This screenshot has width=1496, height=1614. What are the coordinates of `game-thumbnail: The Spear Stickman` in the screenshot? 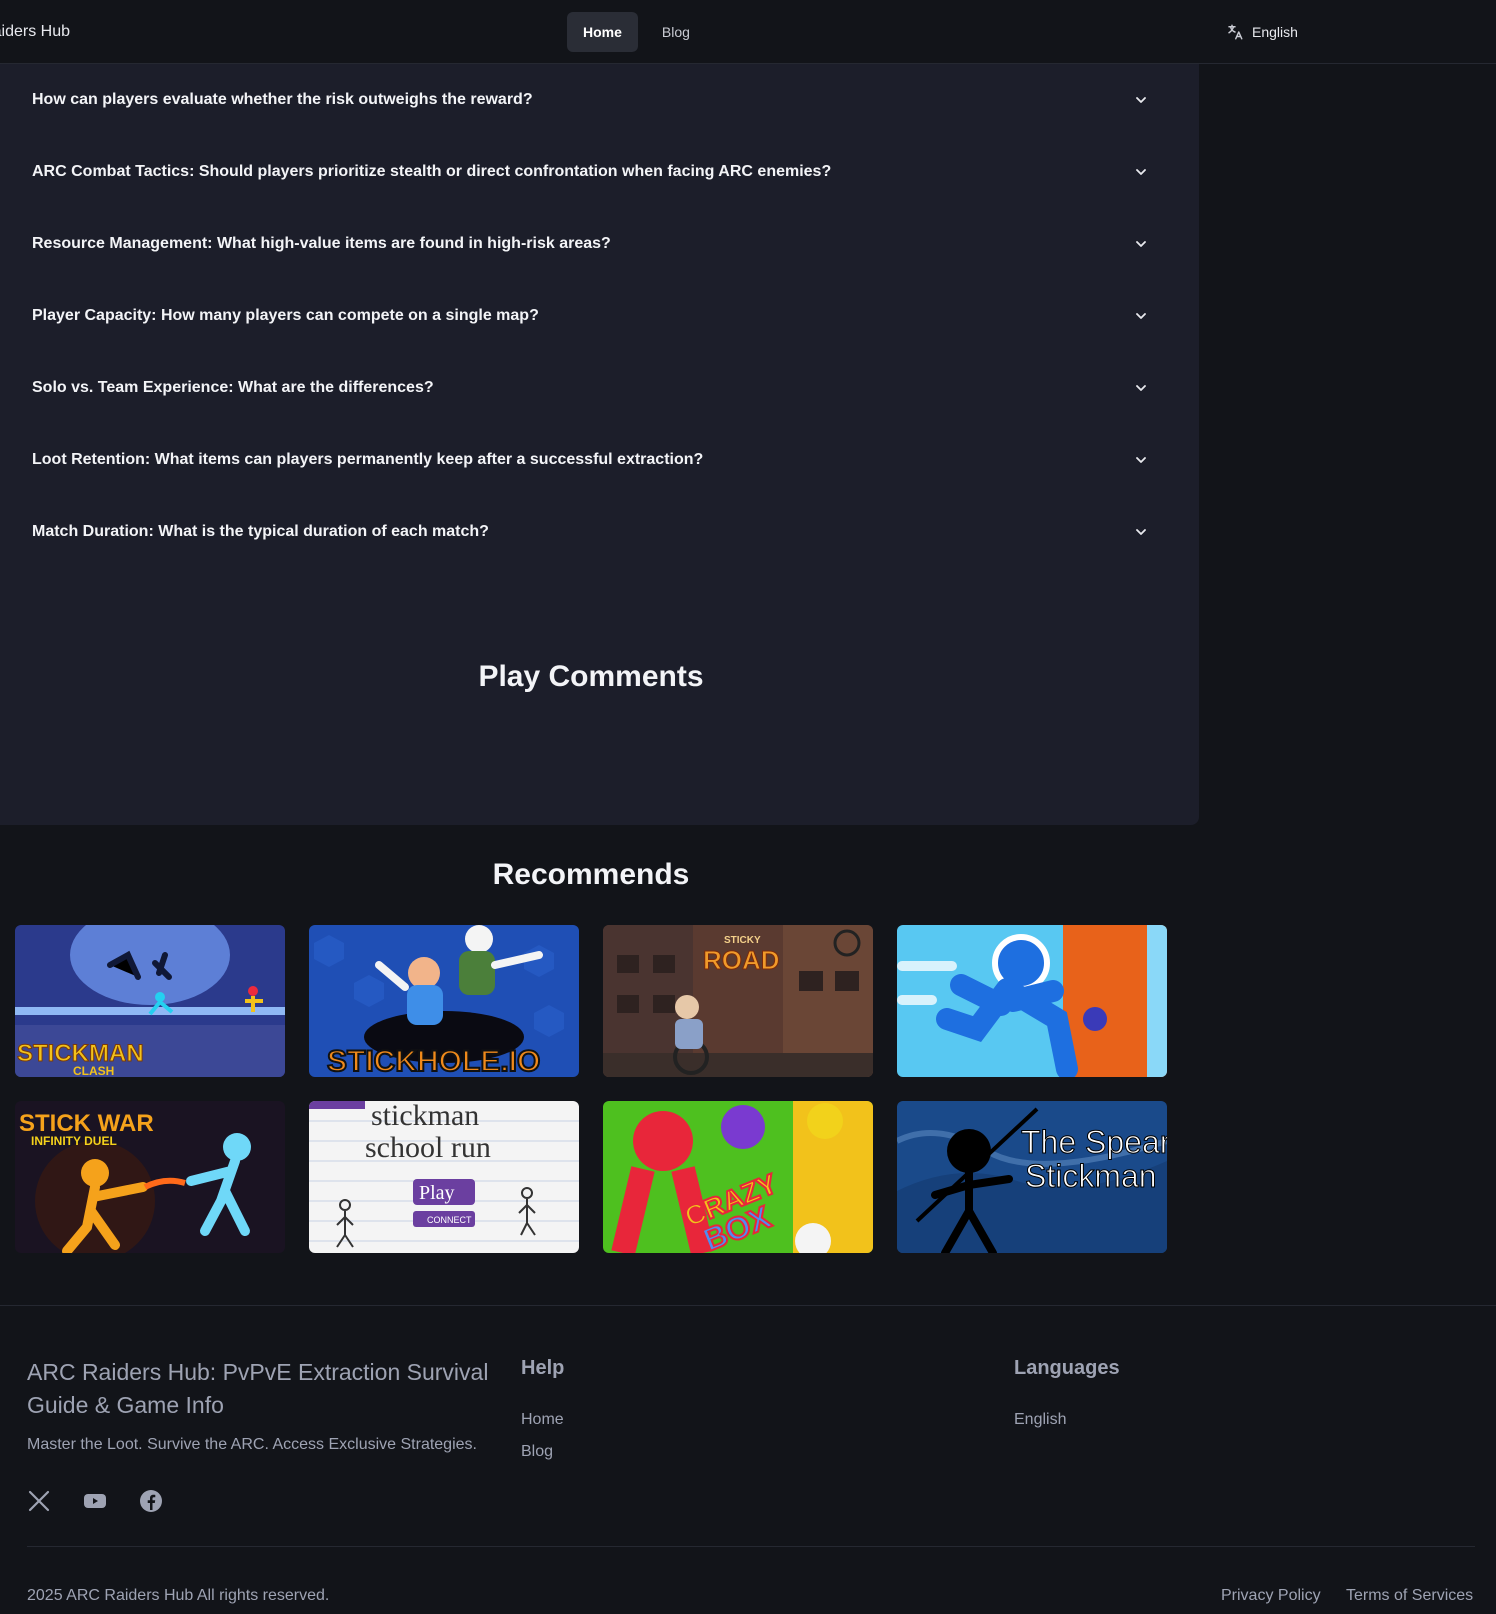 It's located at (1032, 1177).